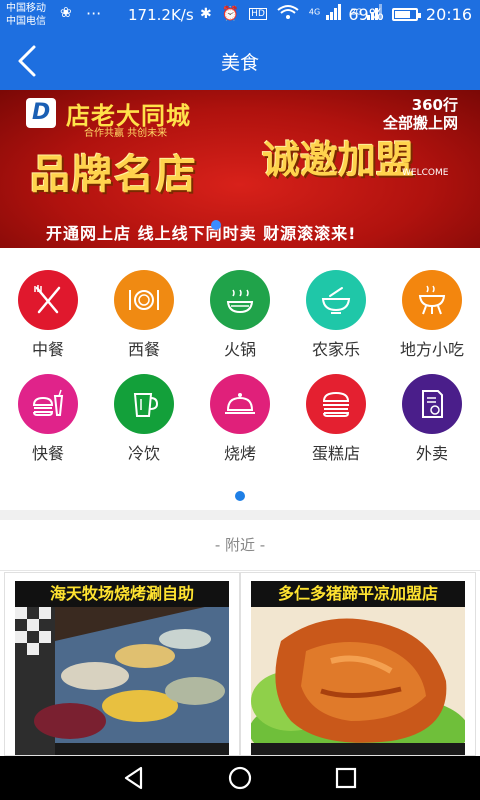  I want to click on category-chinese: 中餐, so click(48, 315).